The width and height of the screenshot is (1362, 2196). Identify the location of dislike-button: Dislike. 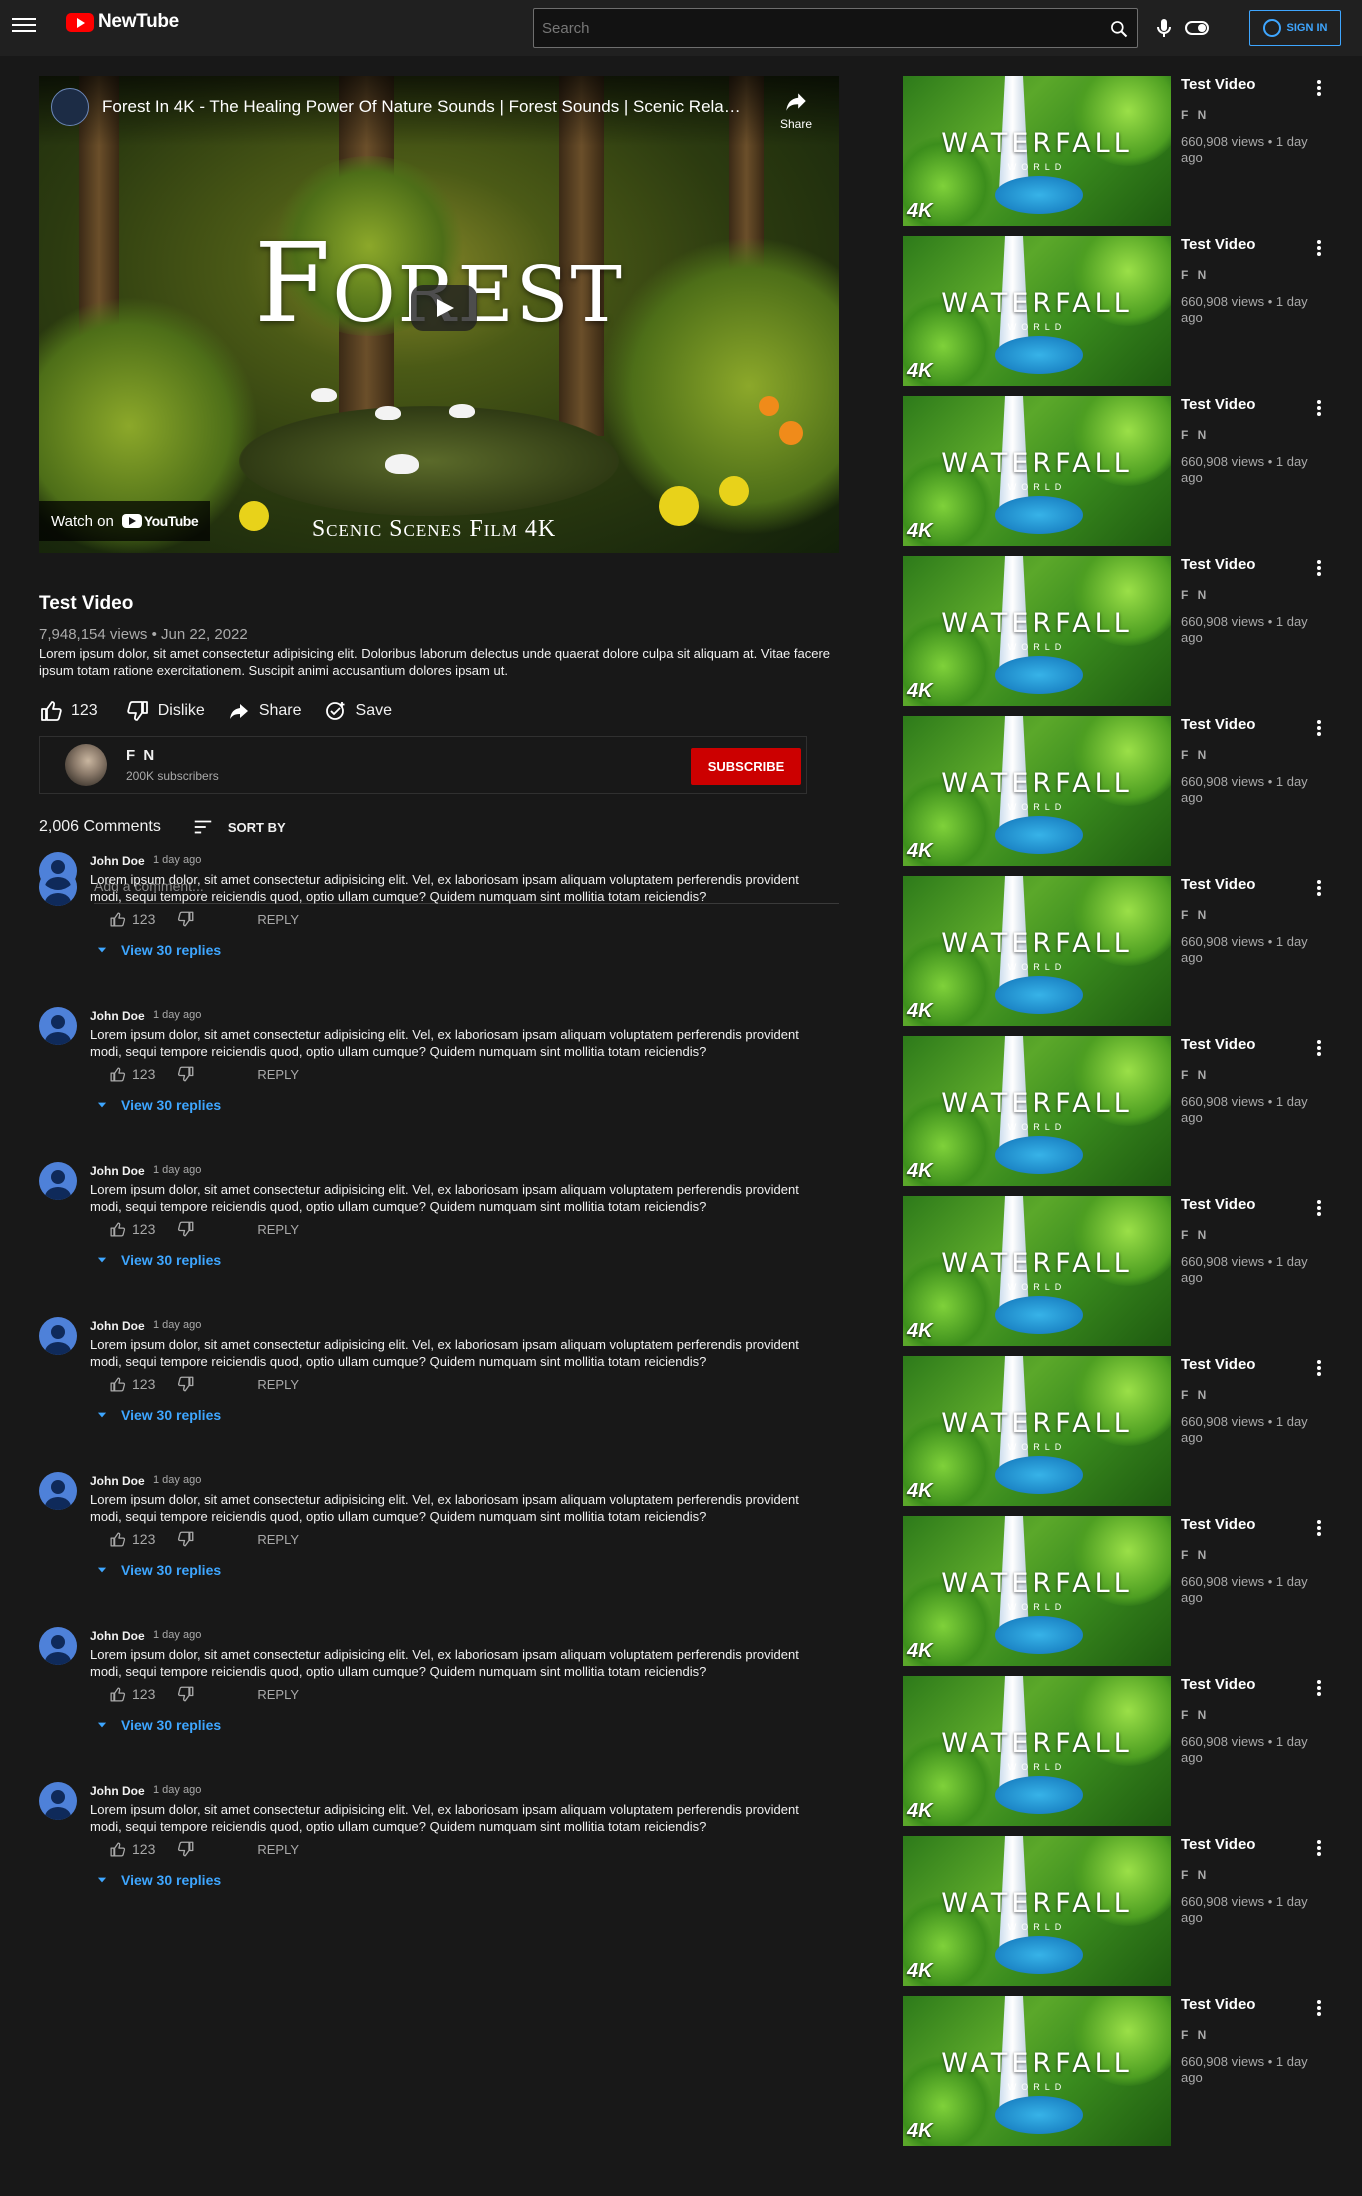
(165, 711).